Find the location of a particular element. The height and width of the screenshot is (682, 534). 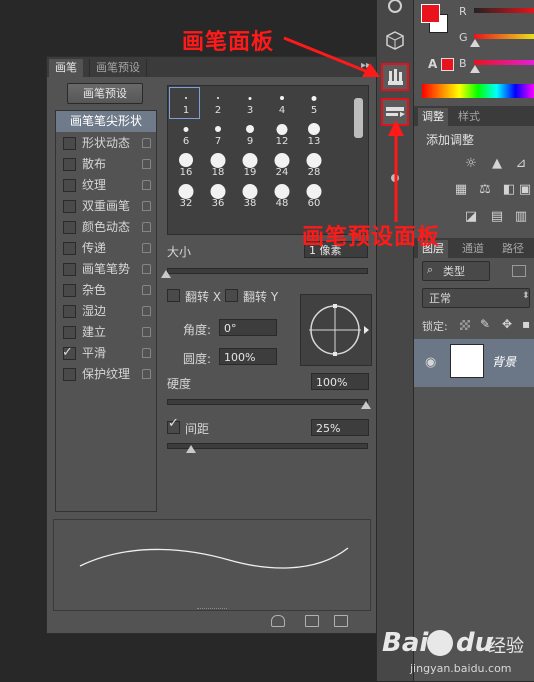

brush-tip-item: 28 is located at coordinates (314, 165).